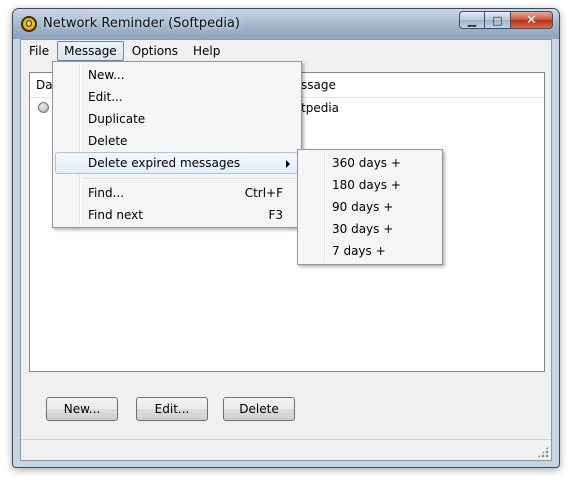 Image resolution: width=580 pixels, height=486 pixels. I want to click on window-title: Network Reminder (Softpedia), so click(141, 23).